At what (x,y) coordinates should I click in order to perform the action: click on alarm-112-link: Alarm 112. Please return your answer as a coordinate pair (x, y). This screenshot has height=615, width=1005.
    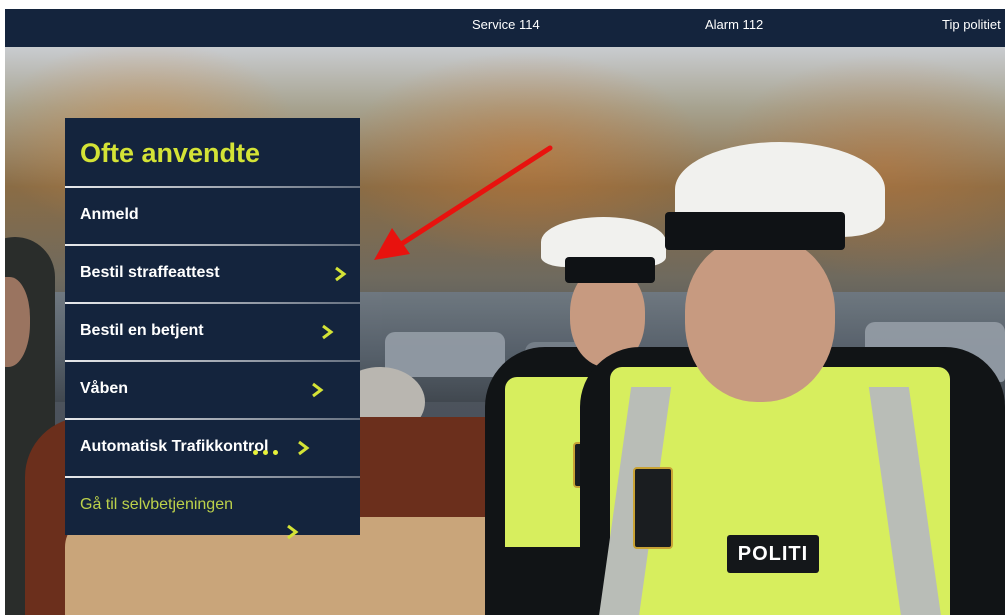
    Looking at the image, I should click on (734, 24).